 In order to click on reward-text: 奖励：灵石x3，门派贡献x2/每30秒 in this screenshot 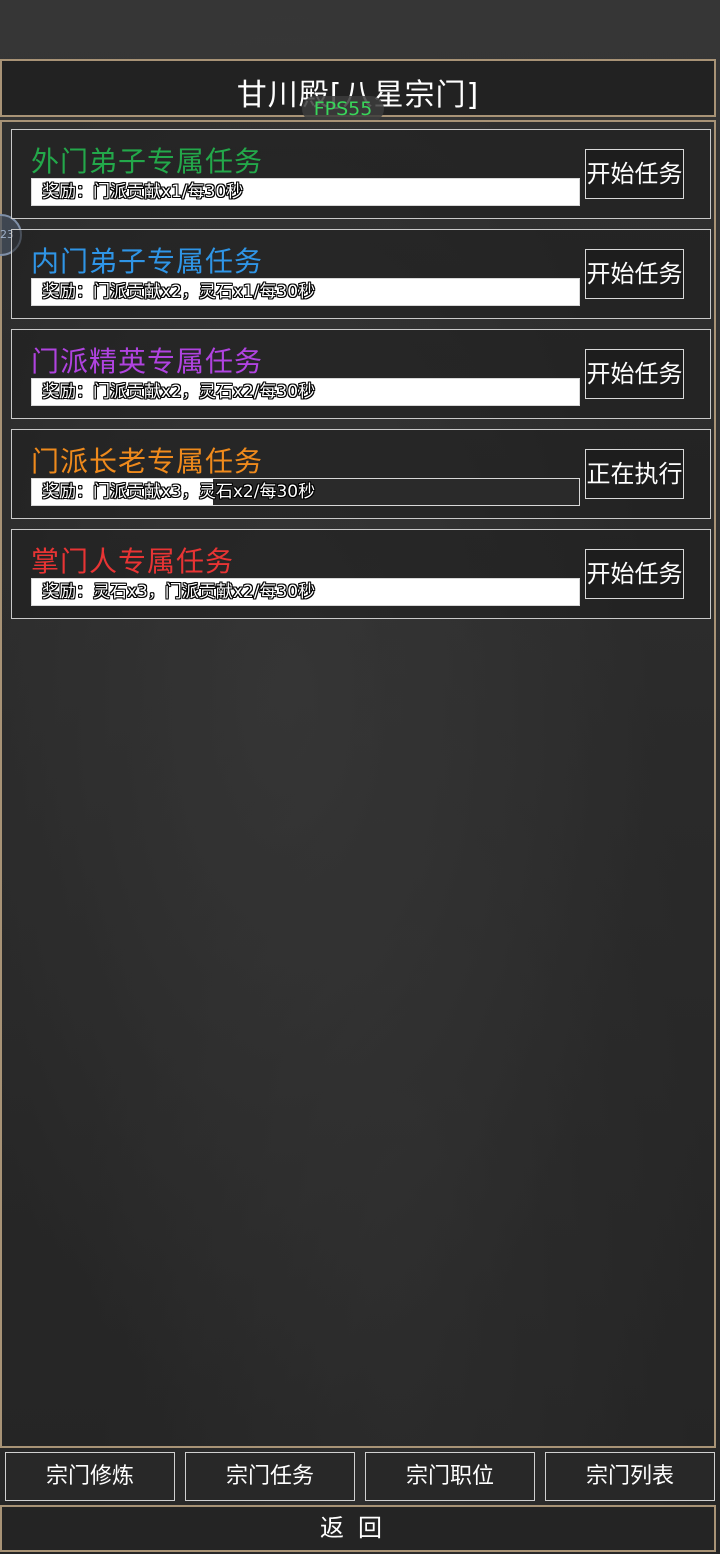, I will do `click(179, 592)`.